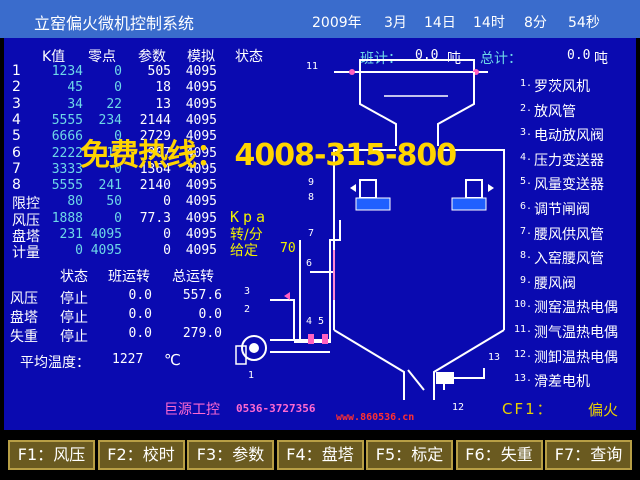 The image size is (640, 480). What do you see at coordinates (119, 335) in the screenshot?
I see `status-row: 失重 停止 0.0 279.0` at bounding box center [119, 335].